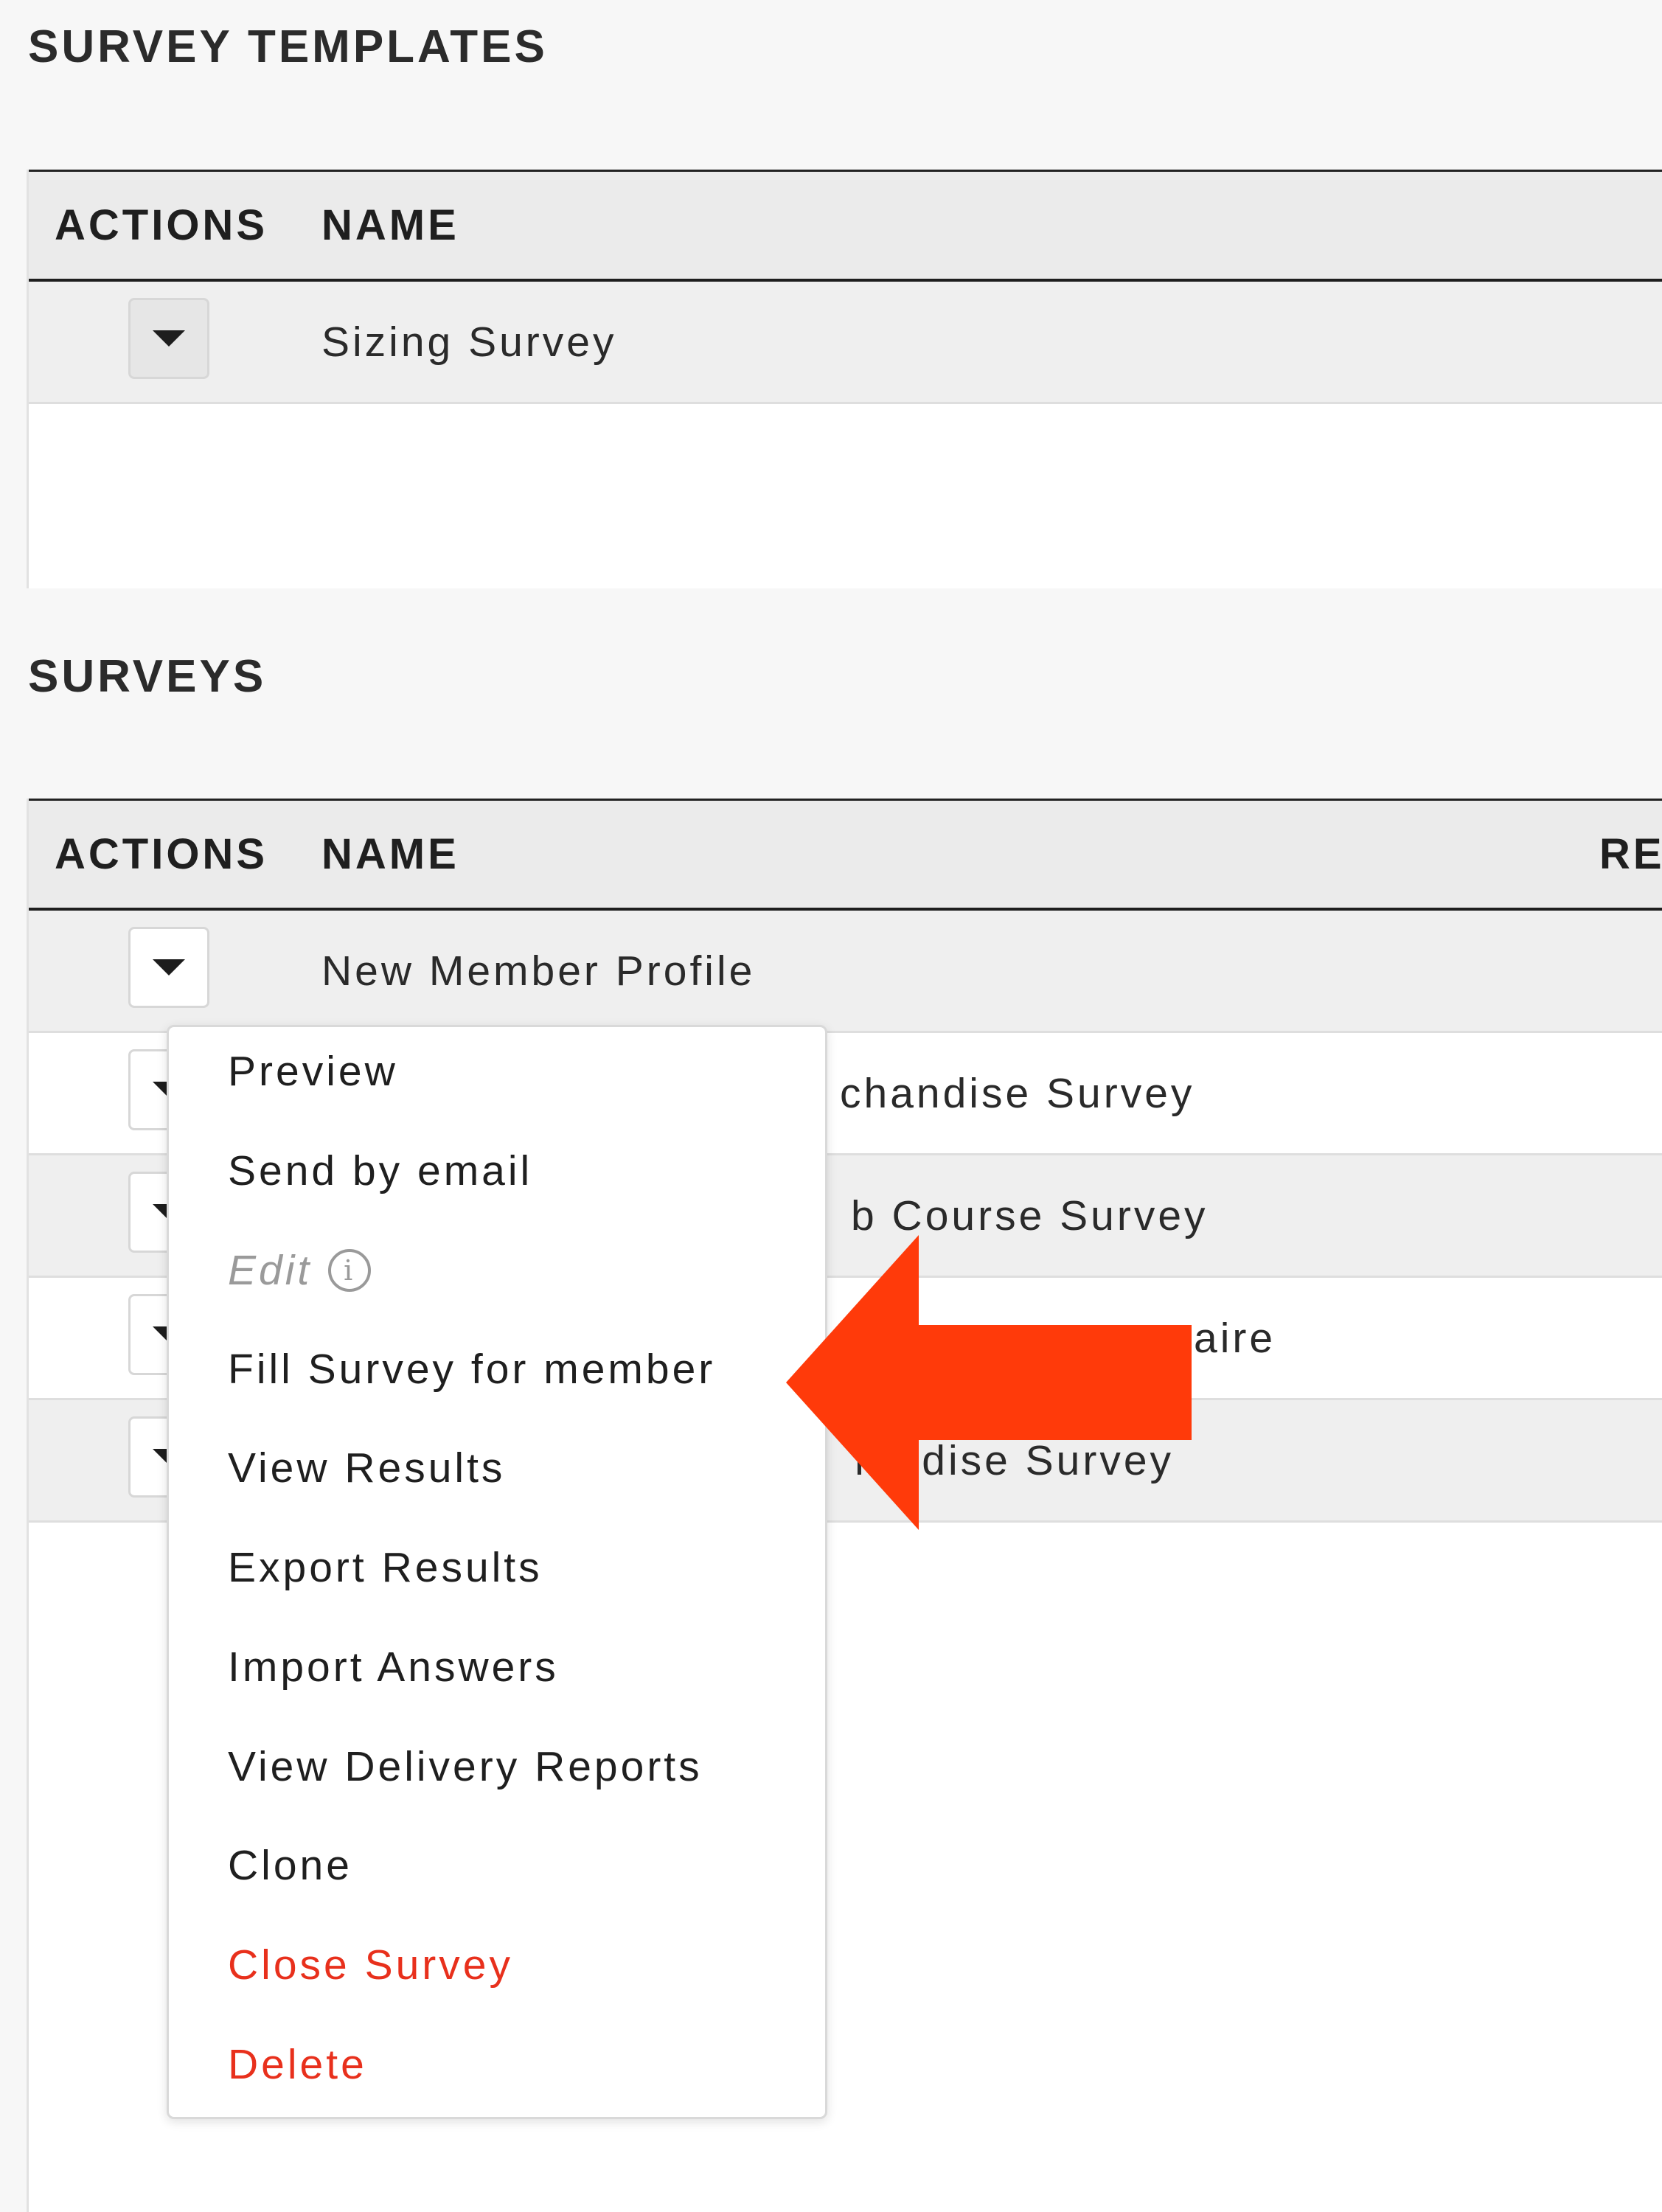 The image size is (1662, 2212). I want to click on menu-item-edit: Edit i, so click(300, 1270).